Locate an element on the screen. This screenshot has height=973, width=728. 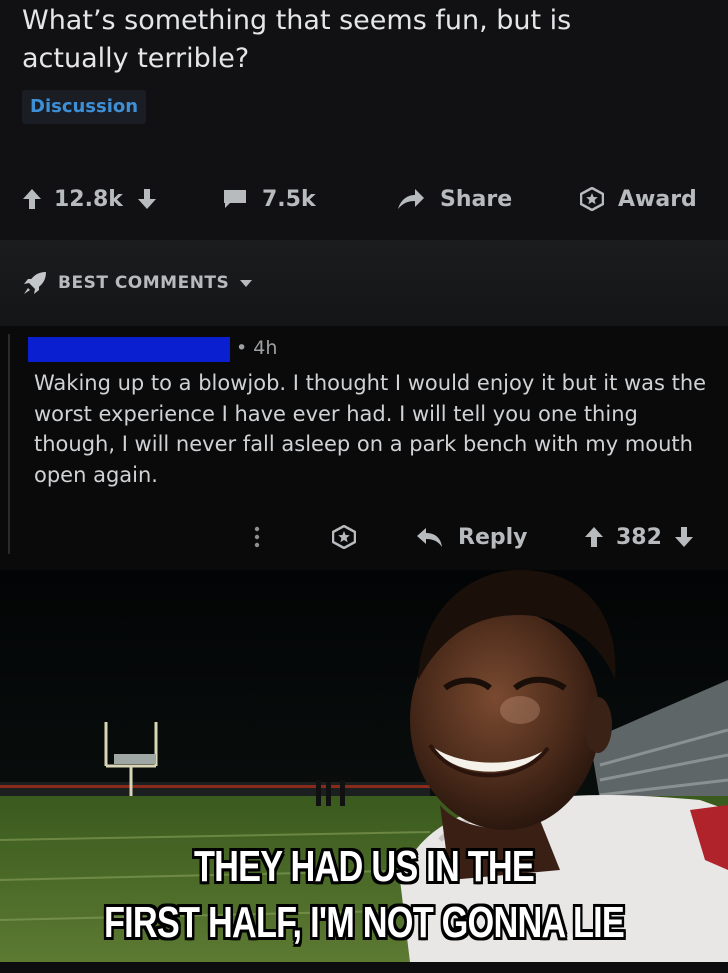
upvote-button is located at coordinates (32, 199).